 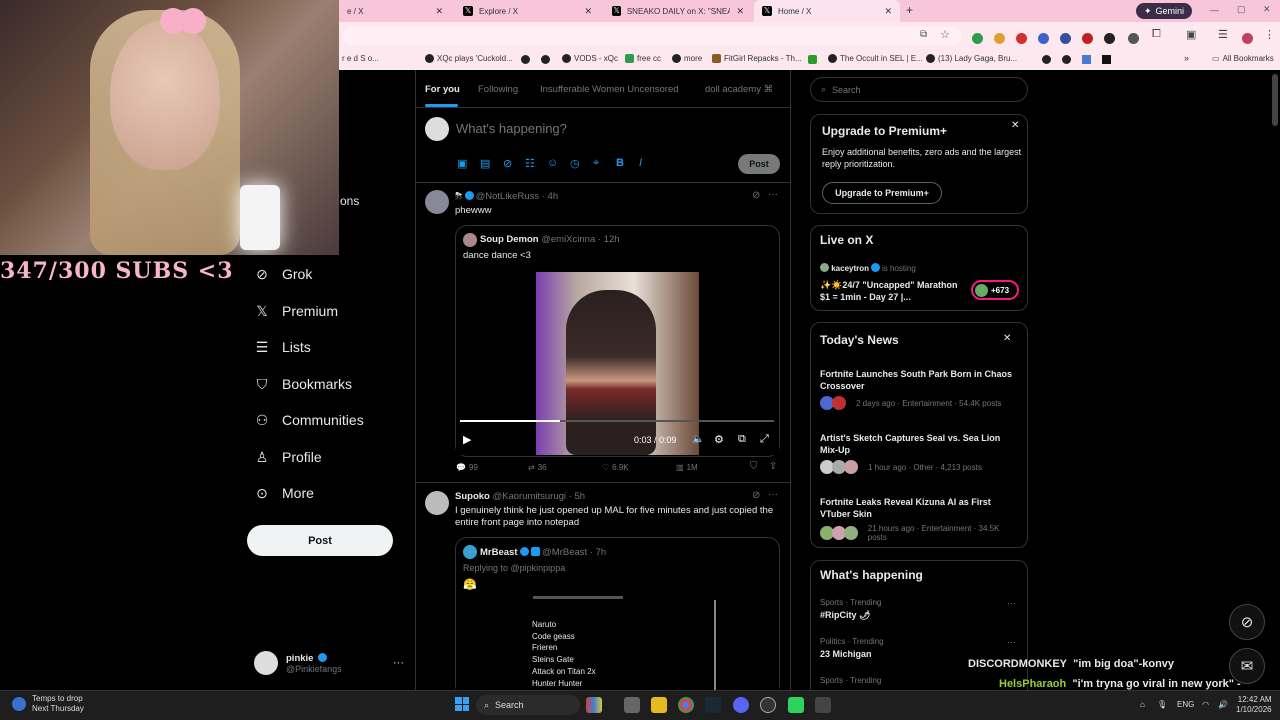 What do you see at coordinates (48, 704) in the screenshot?
I see `weather-widget: Temps to drop Next Thursday` at bounding box center [48, 704].